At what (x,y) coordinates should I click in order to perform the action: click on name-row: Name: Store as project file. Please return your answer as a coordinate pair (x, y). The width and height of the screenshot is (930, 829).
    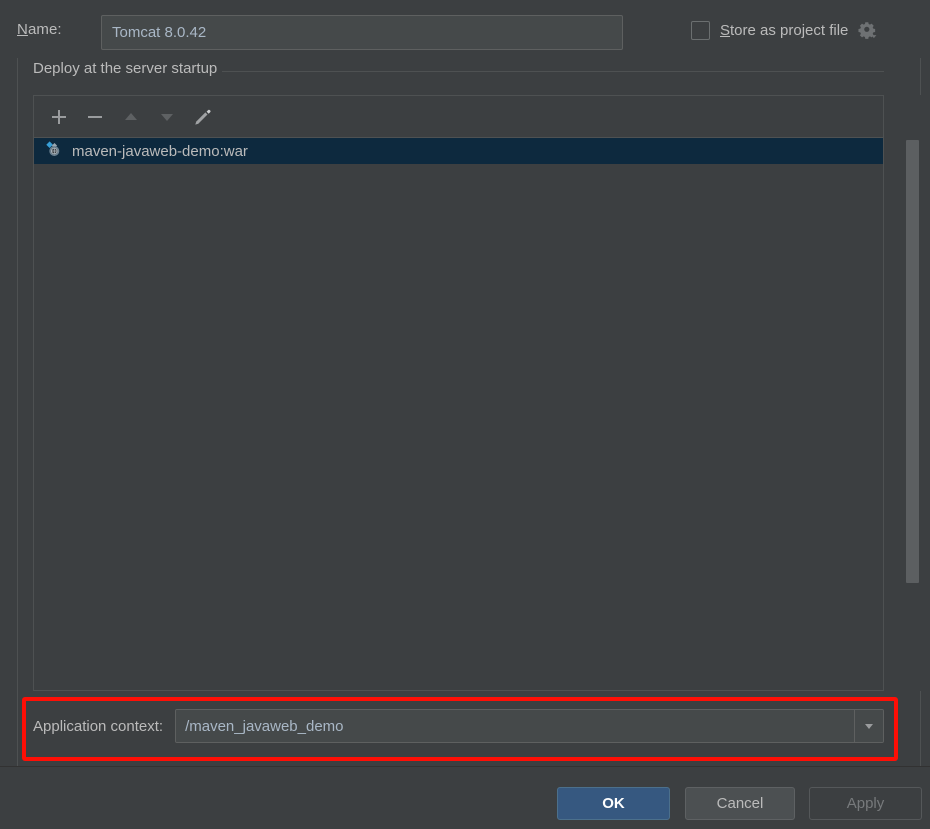
    Looking at the image, I should click on (465, 29).